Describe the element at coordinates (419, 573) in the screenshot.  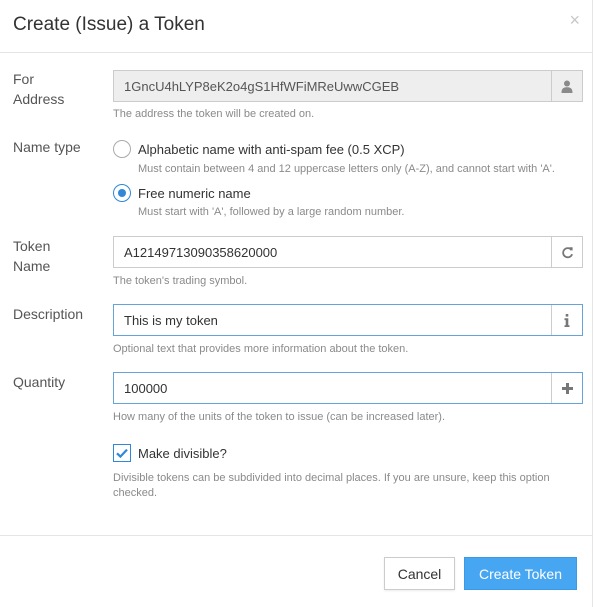
I see `cancel-button: Cancel` at that location.